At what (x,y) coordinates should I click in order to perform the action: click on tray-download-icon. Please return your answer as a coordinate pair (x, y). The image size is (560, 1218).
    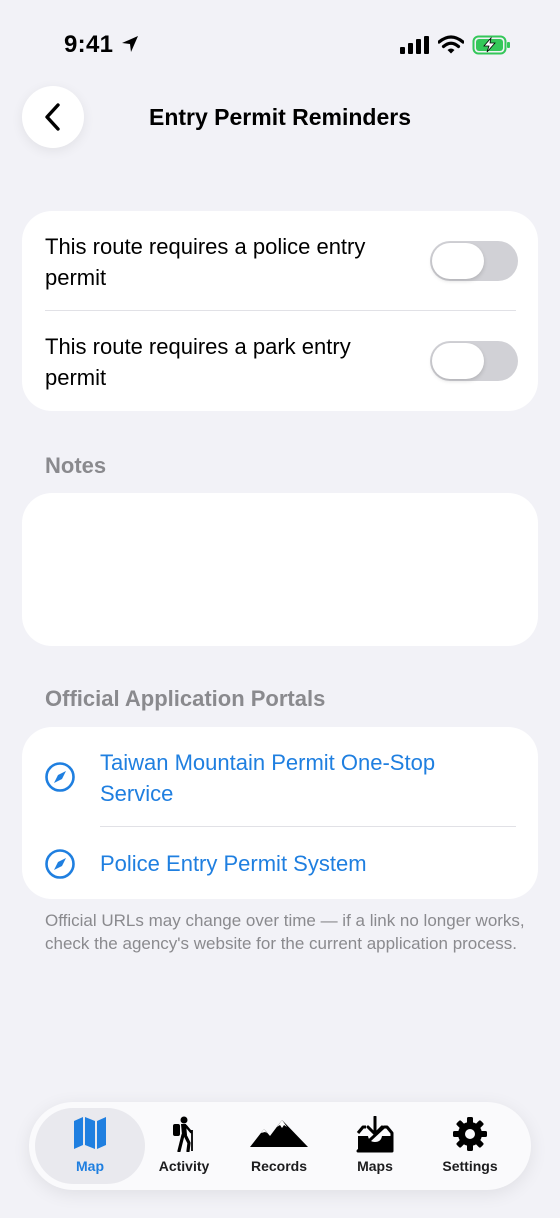
    Looking at the image, I should click on (375, 1134).